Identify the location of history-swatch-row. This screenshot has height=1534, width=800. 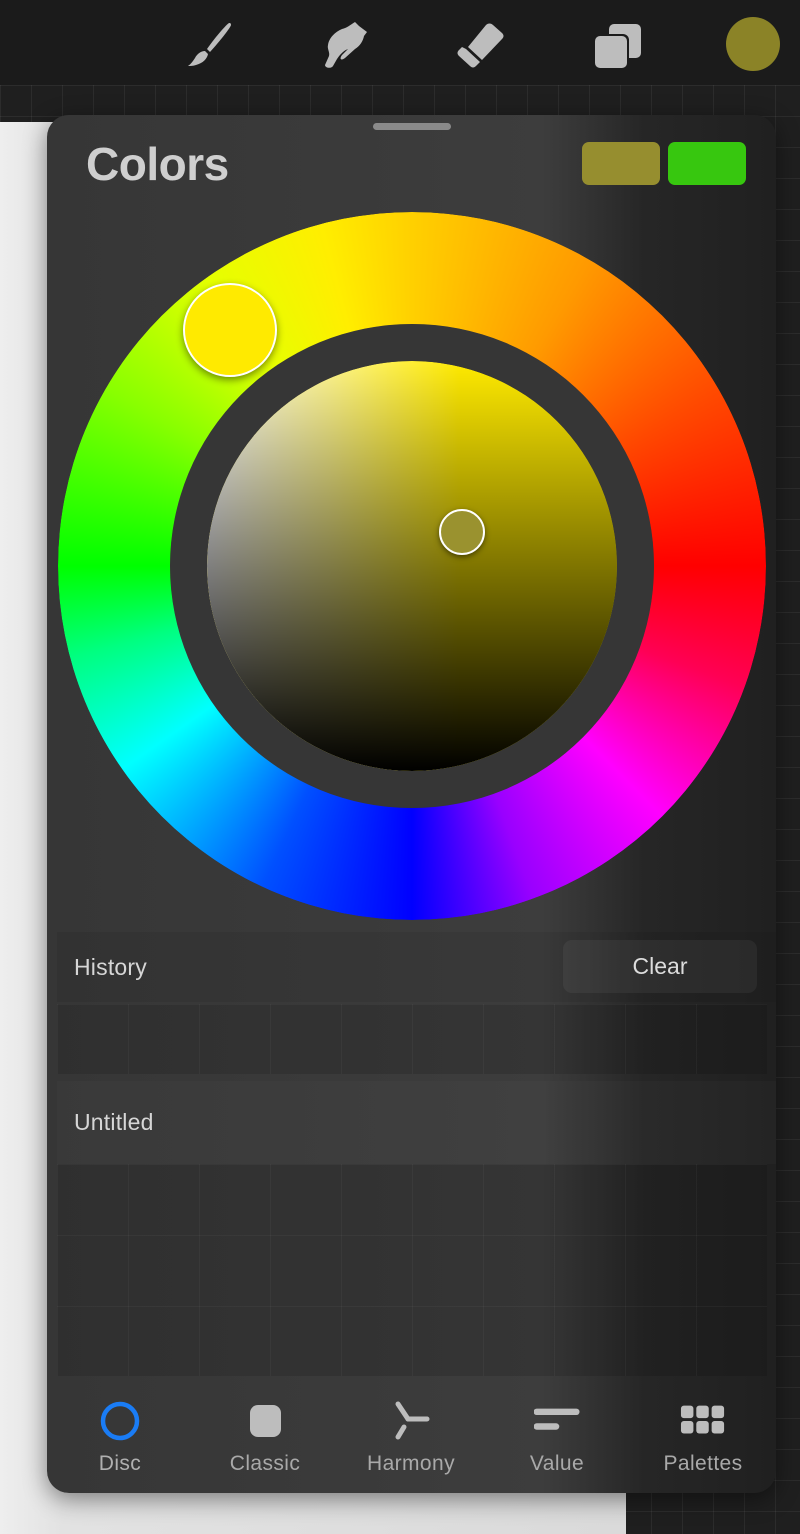
(412, 1039).